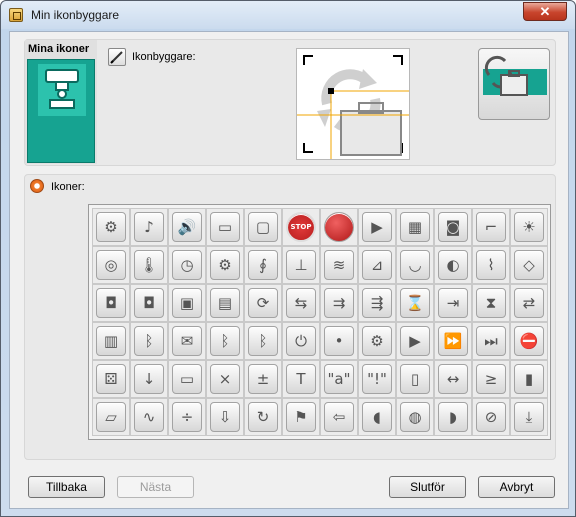 The width and height of the screenshot is (576, 517). I want to click on dish-icon: ◡, so click(415, 265).